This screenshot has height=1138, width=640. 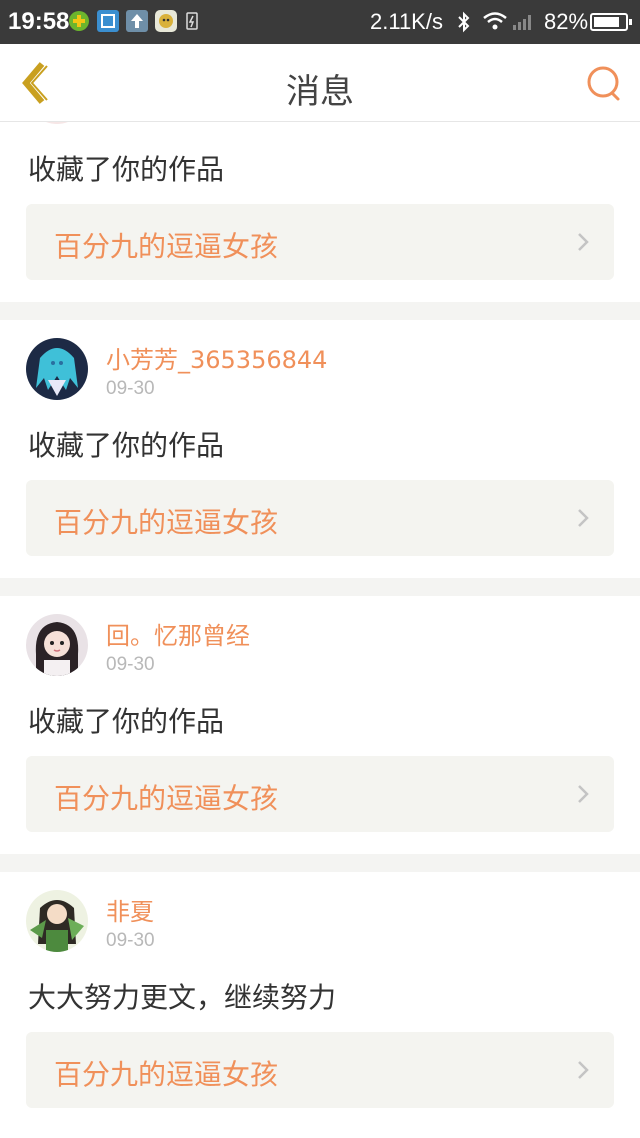 I want to click on screenshot-icon, so click(x=108, y=21).